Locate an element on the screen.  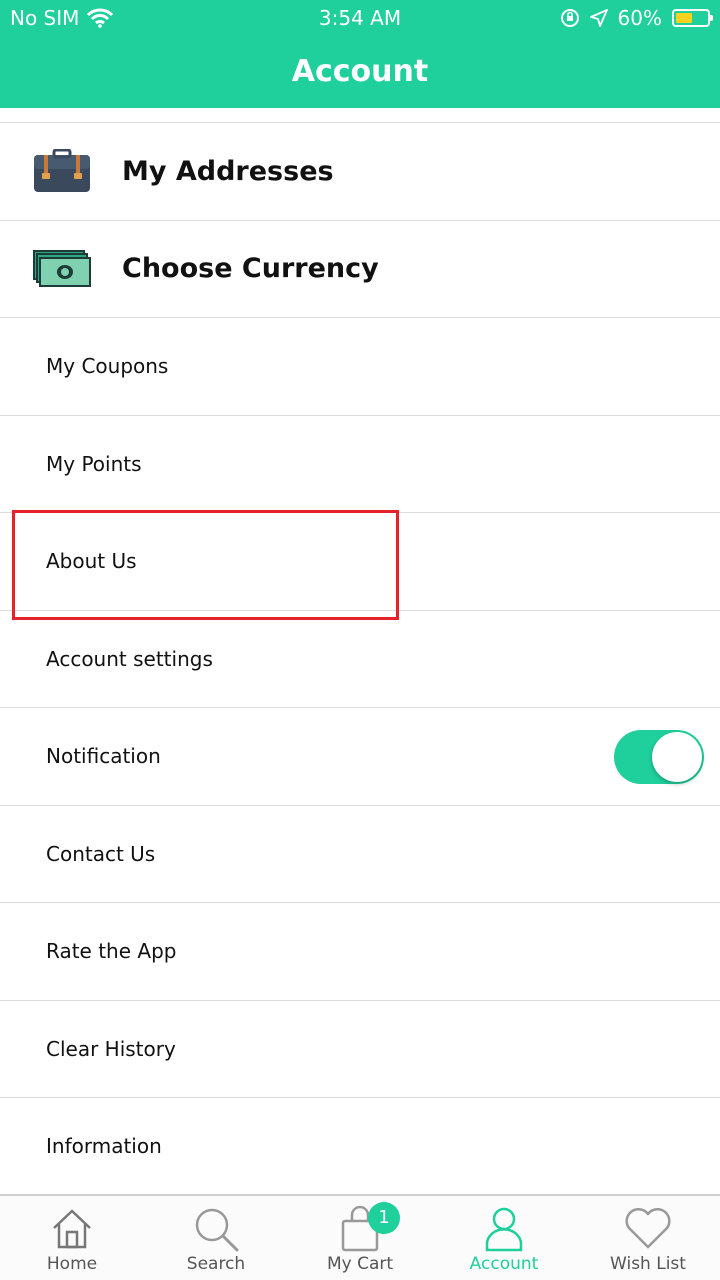
tab-bar: Home Search 1 My Cart Account Wish List is located at coordinates (360, 1237).